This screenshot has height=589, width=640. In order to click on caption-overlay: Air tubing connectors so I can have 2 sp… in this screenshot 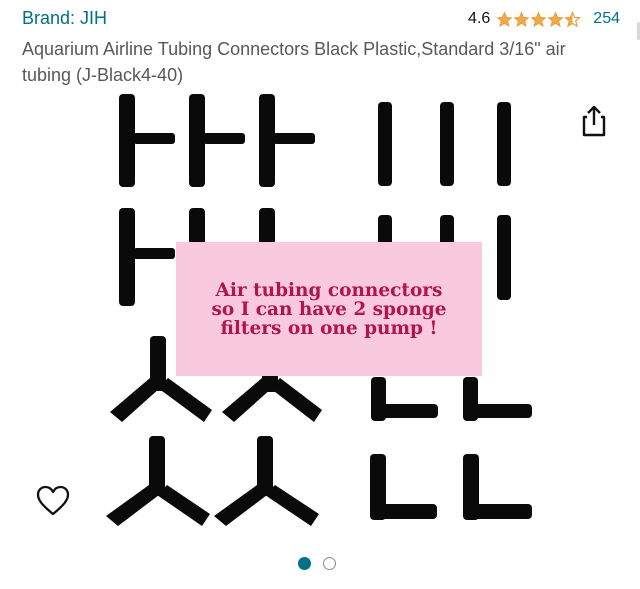, I will do `click(329, 309)`.